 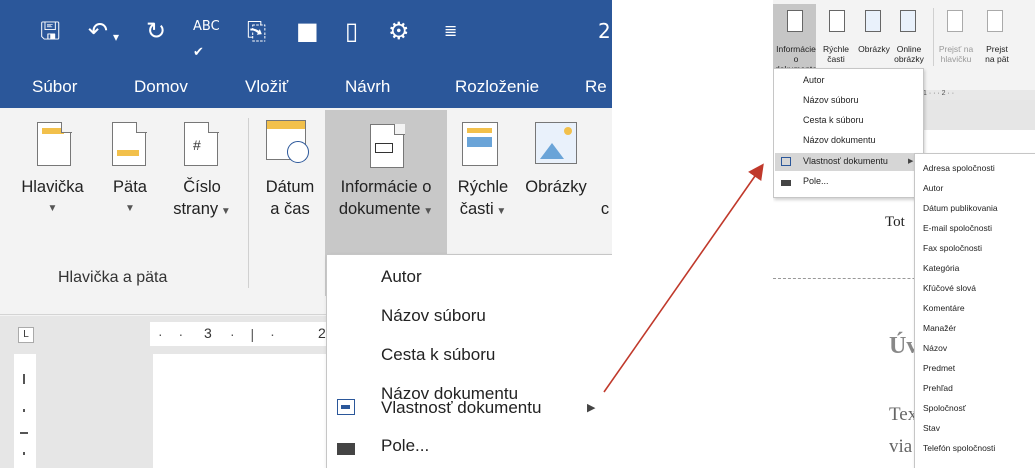 I want to click on small-btn-label: Prejsť na, so click(x=956, y=49).